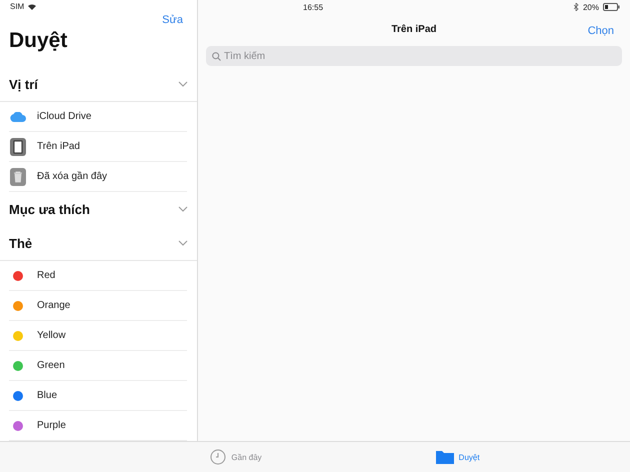  What do you see at coordinates (601, 31) in the screenshot?
I see `select-button: Chọn` at bounding box center [601, 31].